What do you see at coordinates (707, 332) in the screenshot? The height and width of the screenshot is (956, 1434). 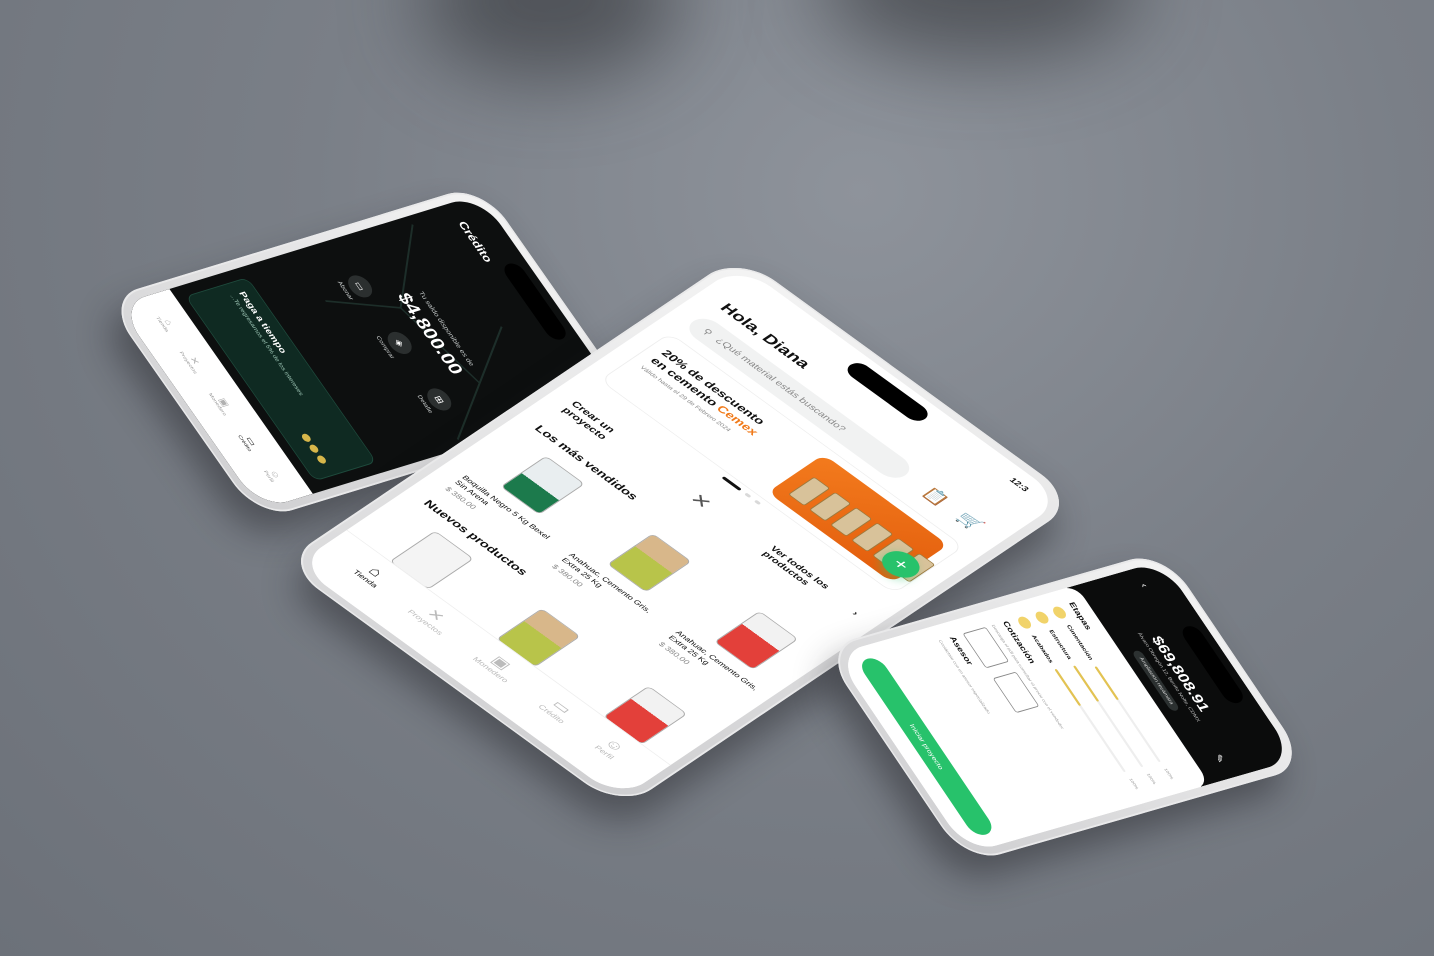 I see `search-icon: ⚲` at bounding box center [707, 332].